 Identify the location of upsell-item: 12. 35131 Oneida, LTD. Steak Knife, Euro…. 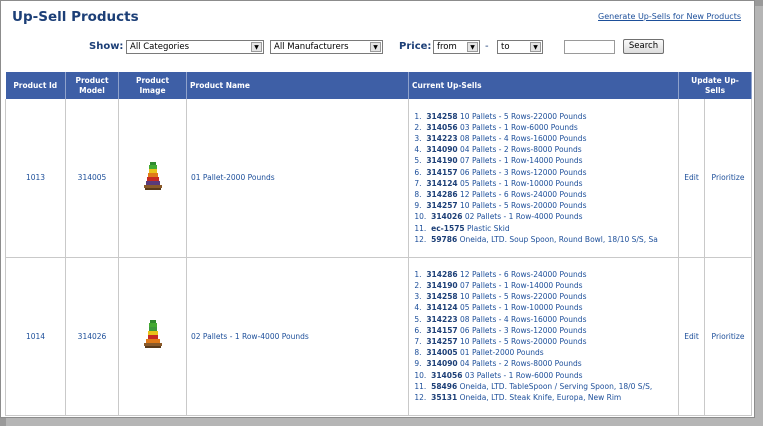
(543, 397).